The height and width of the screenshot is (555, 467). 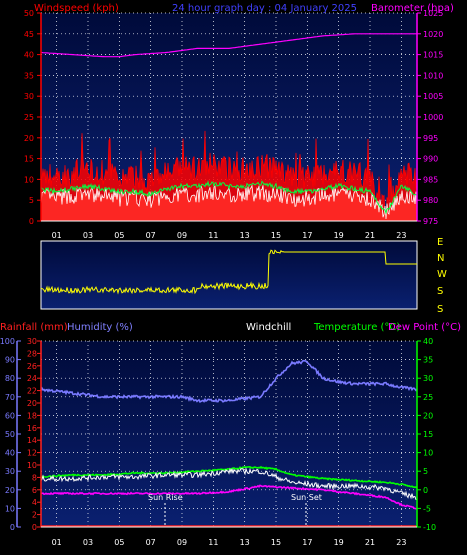 I want to click on sun-rise-label: Sun Rise, so click(x=165, y=497).